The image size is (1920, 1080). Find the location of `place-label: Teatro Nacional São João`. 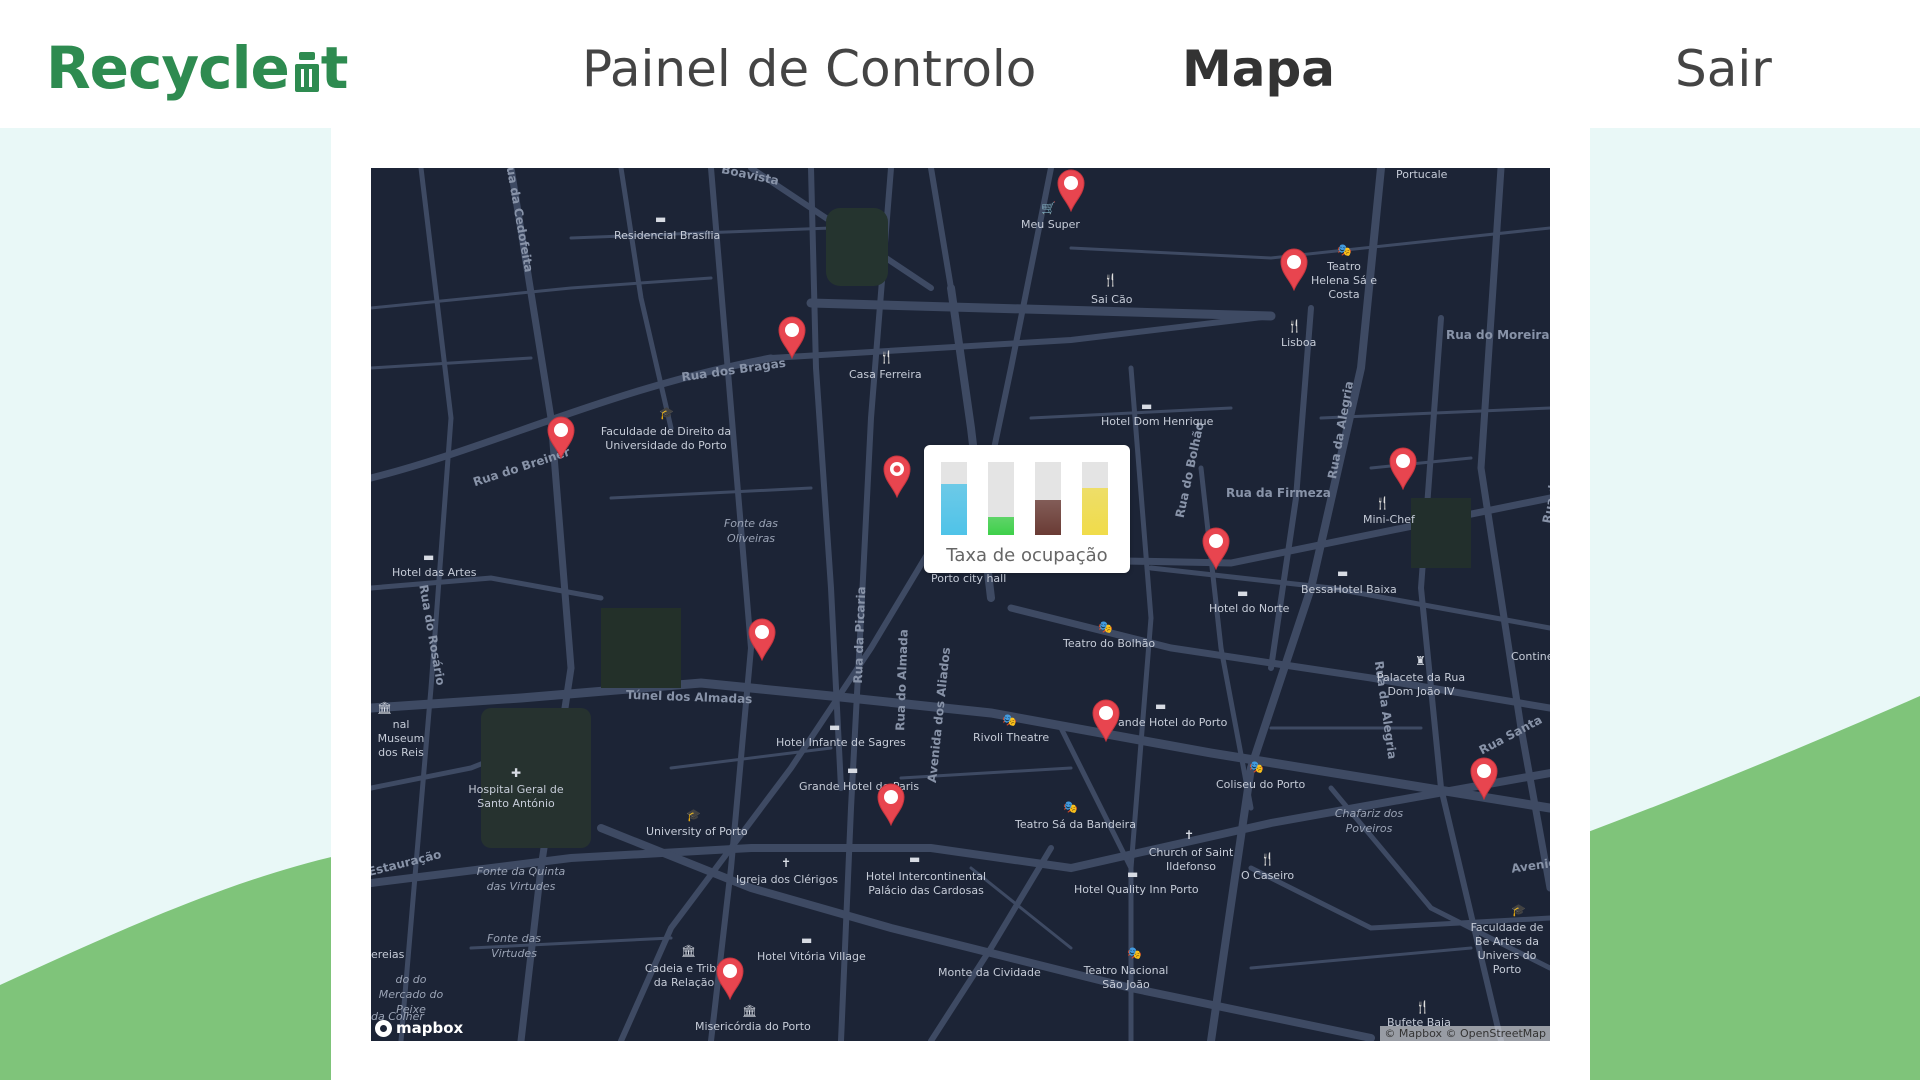

place-label: Teatro Nacional São João is located at coordinates (1126, 977).